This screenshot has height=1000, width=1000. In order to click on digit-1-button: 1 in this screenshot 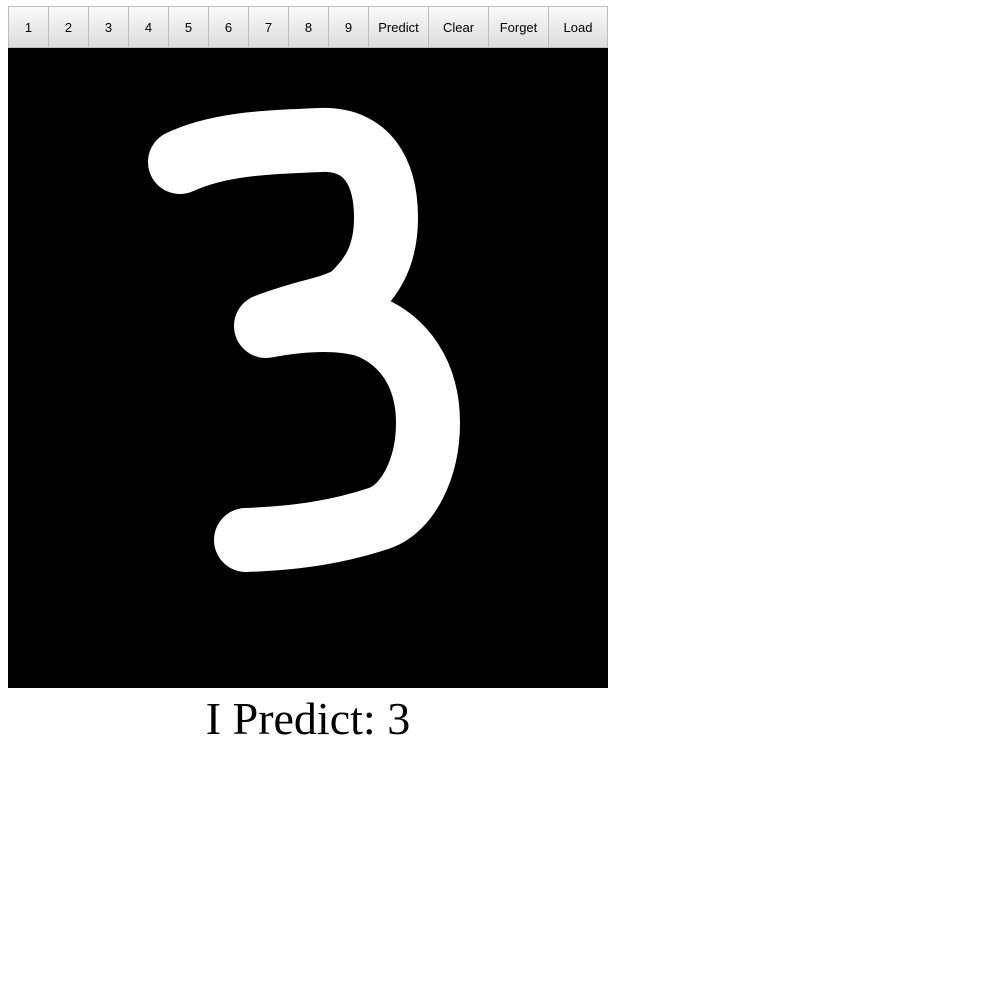, I will do `click(28, 27)`.